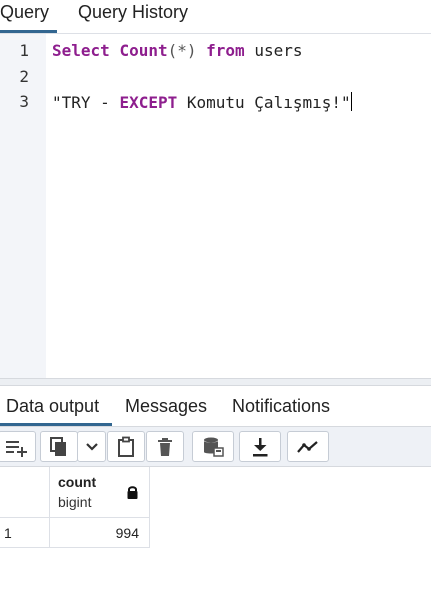 The image size is (431, 598). Describe the element at coordinates (127, 533) in the screenshot. I see `cell-value: 994` at that location.